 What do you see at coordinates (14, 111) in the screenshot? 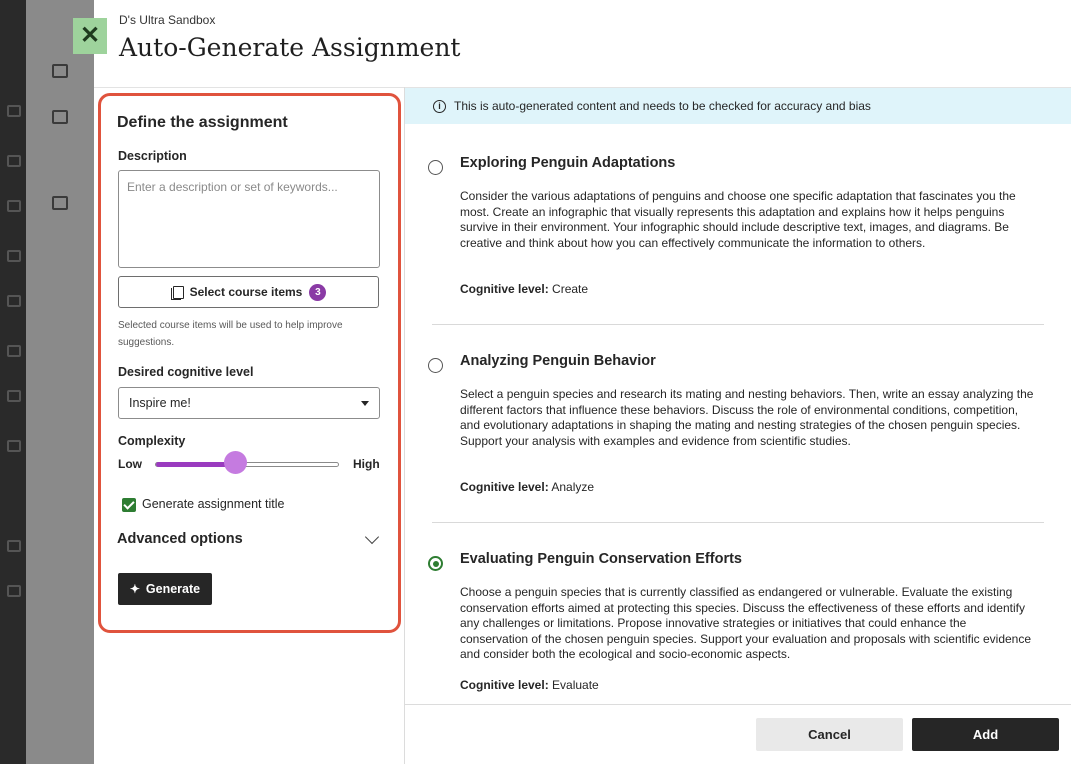
I see `institution-icon` at bounding box center [14, 111].